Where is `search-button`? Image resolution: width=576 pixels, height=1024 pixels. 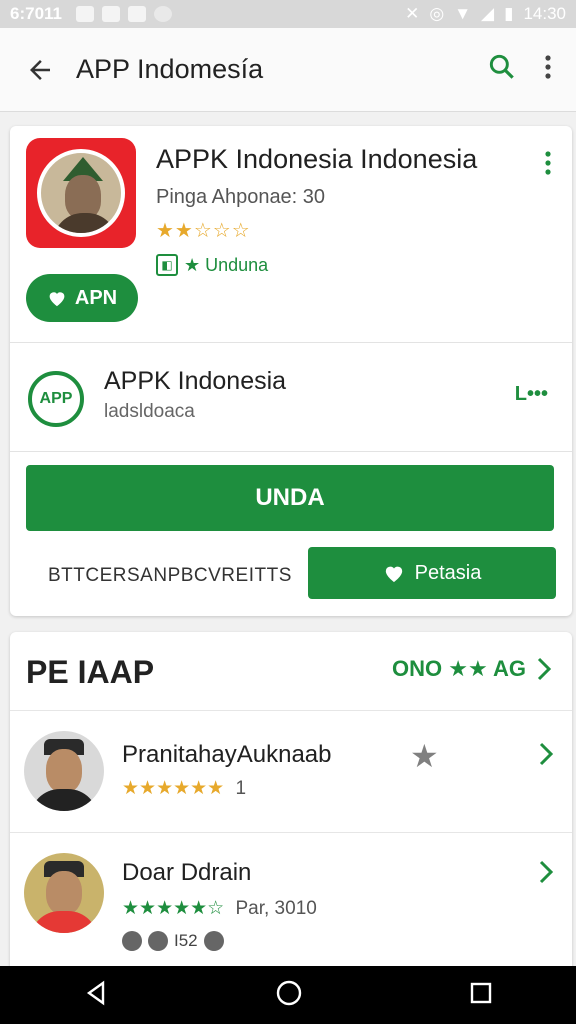 search-button is located at coordinates (502, 69).